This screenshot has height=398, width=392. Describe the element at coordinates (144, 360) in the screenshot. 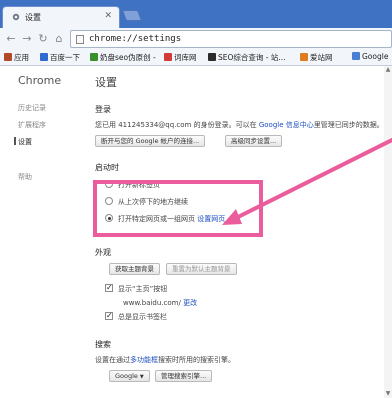

I see `omnibox-link: 多功能框` at that location.